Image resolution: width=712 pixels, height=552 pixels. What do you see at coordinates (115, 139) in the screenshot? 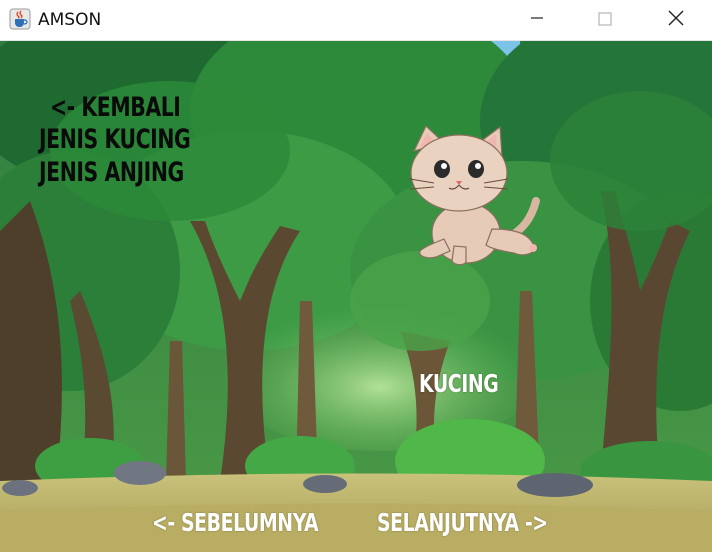
I see `cat-types-menu-item: JENIS KUCING` at bounding box center [115, 139].